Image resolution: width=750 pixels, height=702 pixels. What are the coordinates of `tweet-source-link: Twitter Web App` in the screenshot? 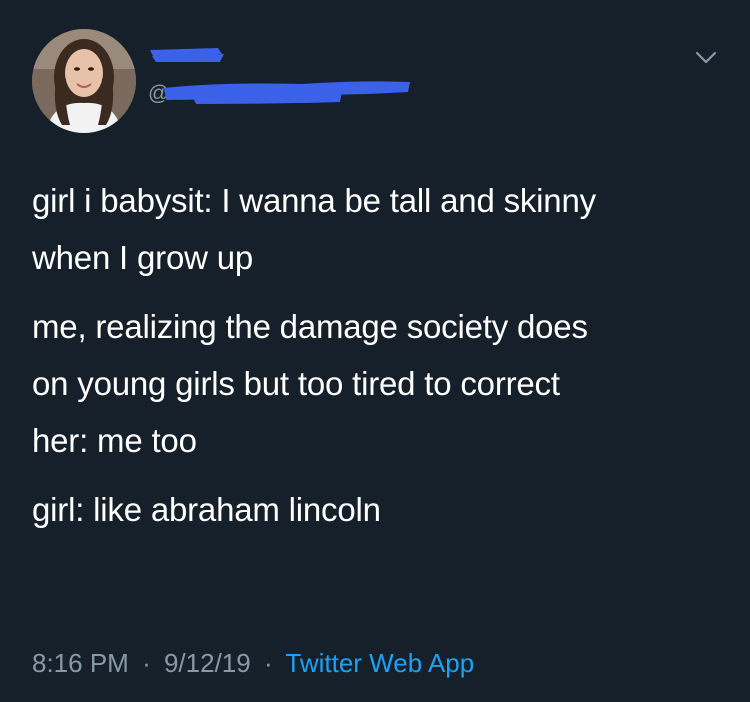 It's located at (379, 663).